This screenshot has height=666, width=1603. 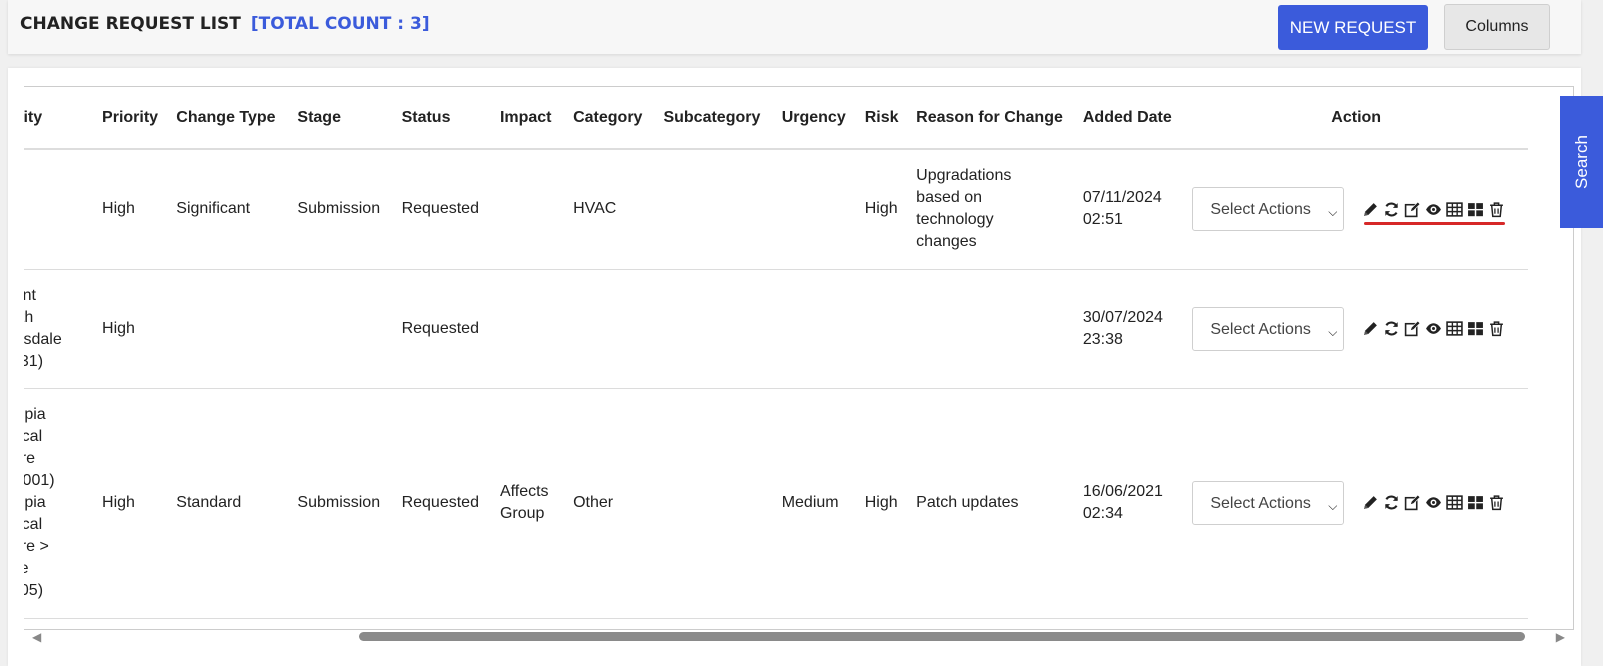 I want to click on cell-impact: Affects Group, so click(x=528, y=503).